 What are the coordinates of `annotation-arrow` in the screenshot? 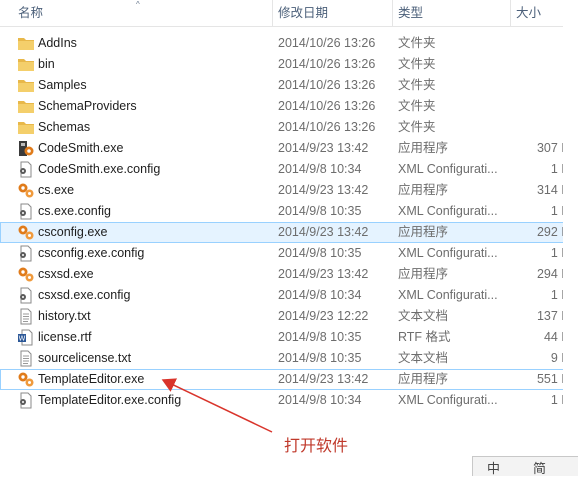 It's located at (217, 405).